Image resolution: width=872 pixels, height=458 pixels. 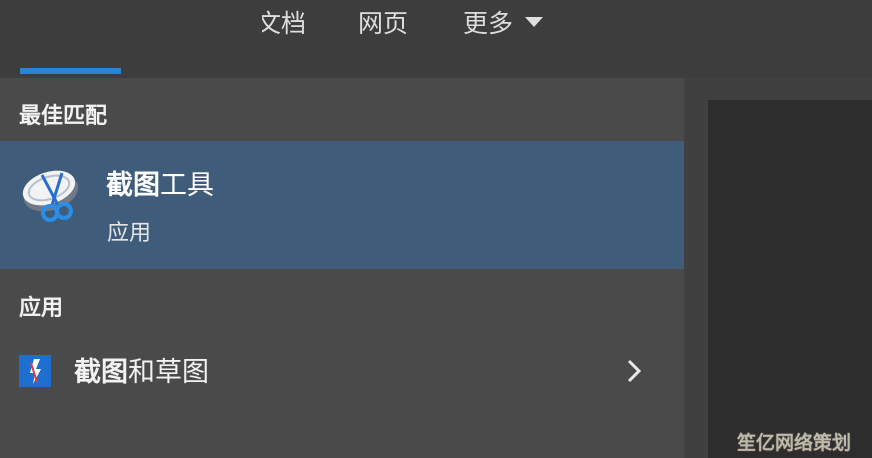 I want to click on tab-web-label: 网页, so click(x=383, y=23).